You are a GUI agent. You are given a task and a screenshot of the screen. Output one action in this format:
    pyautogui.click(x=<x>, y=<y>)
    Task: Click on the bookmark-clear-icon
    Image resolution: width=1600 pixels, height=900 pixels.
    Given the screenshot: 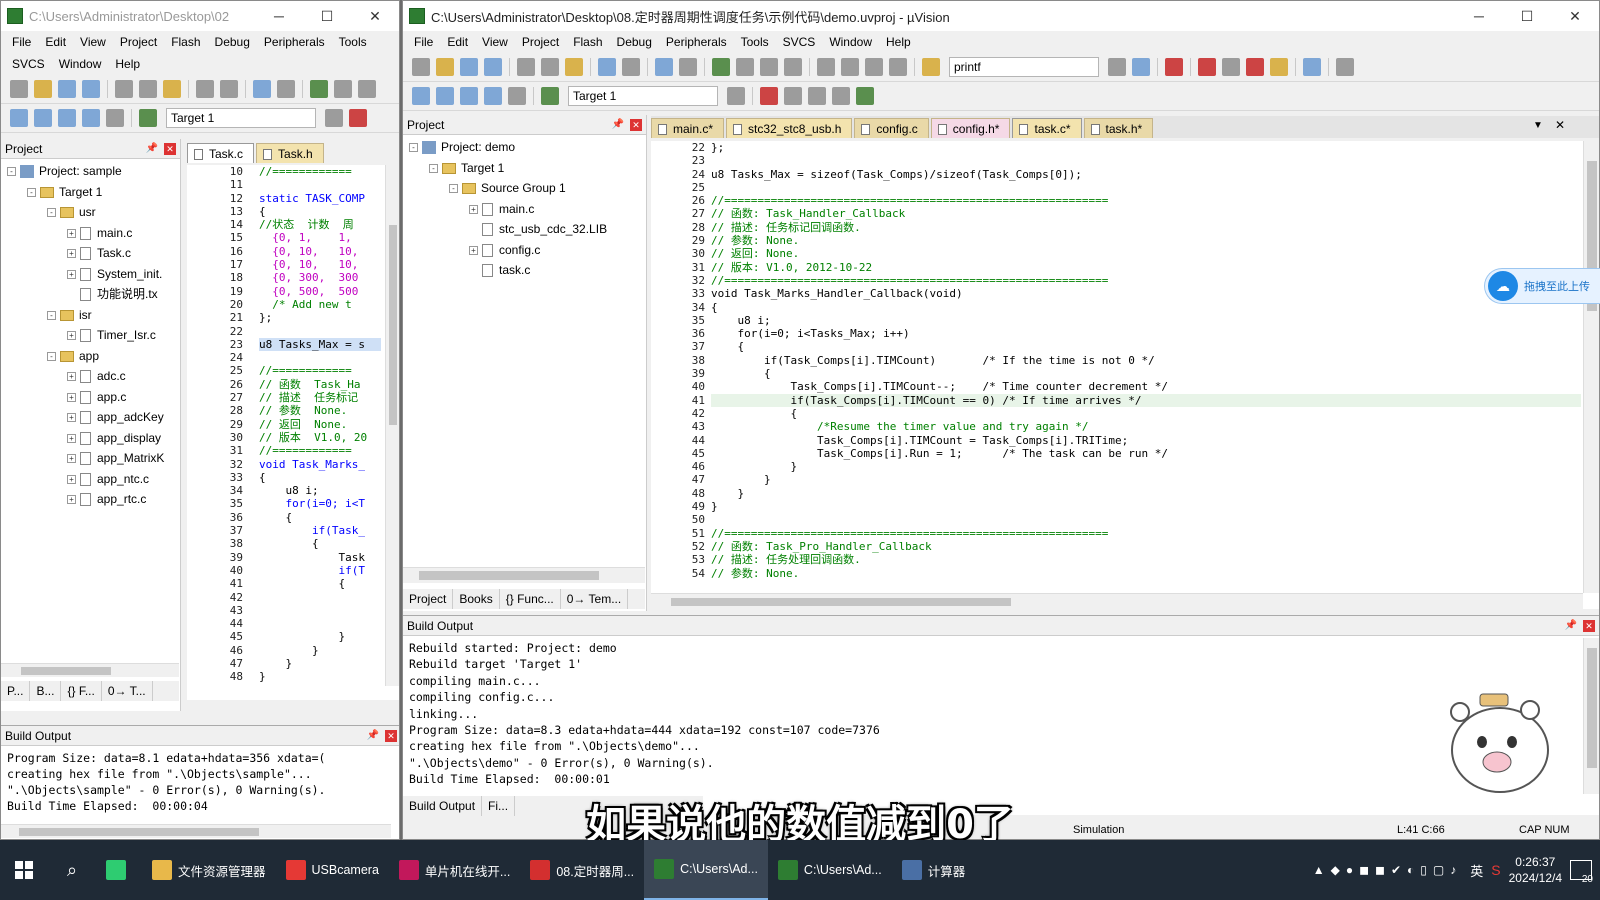 What is the action you would take?
    pyautogui.click(x=793, y=67)
    